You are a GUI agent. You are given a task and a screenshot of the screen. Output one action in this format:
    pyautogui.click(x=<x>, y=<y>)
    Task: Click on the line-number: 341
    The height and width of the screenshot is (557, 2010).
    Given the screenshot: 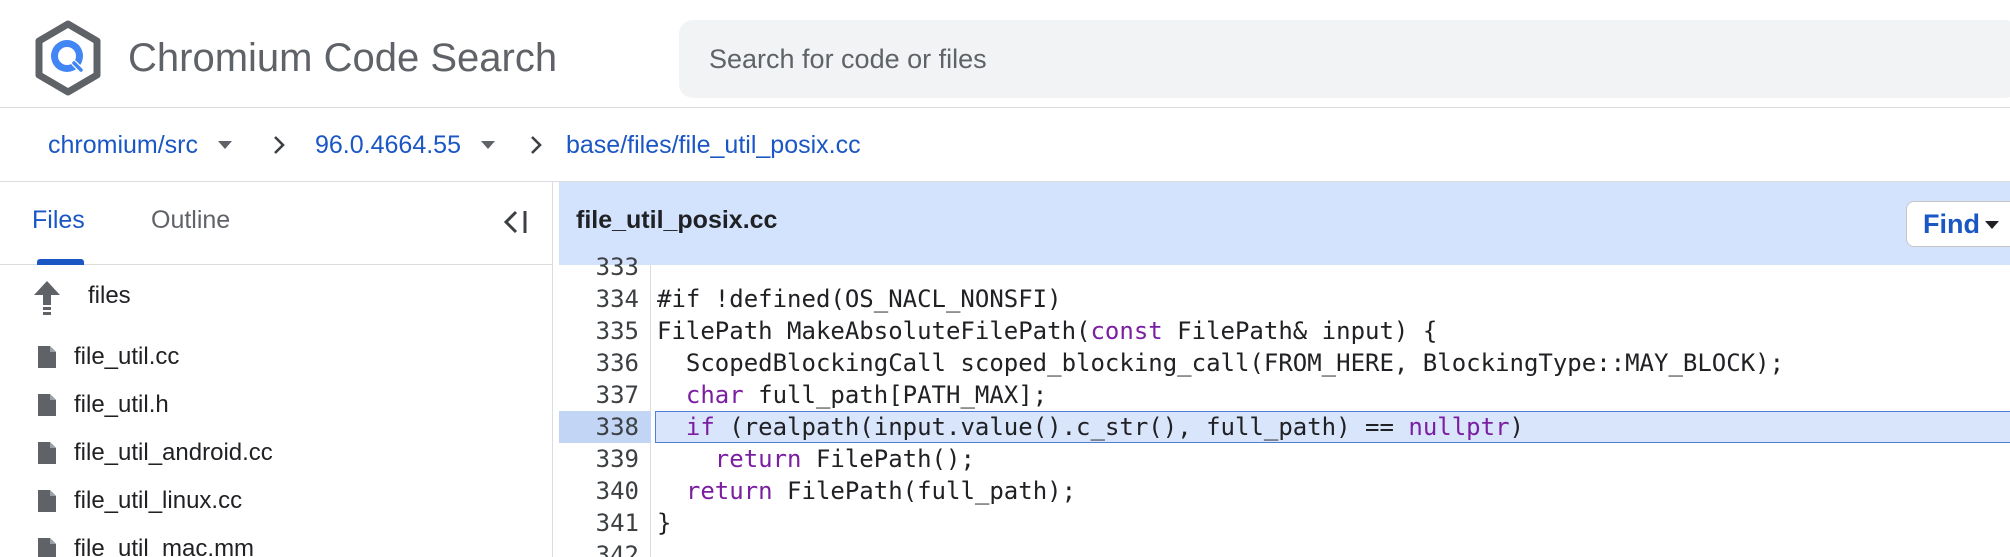 What is the action you would take?
    pyautogui.click(x=599, y=523)
    